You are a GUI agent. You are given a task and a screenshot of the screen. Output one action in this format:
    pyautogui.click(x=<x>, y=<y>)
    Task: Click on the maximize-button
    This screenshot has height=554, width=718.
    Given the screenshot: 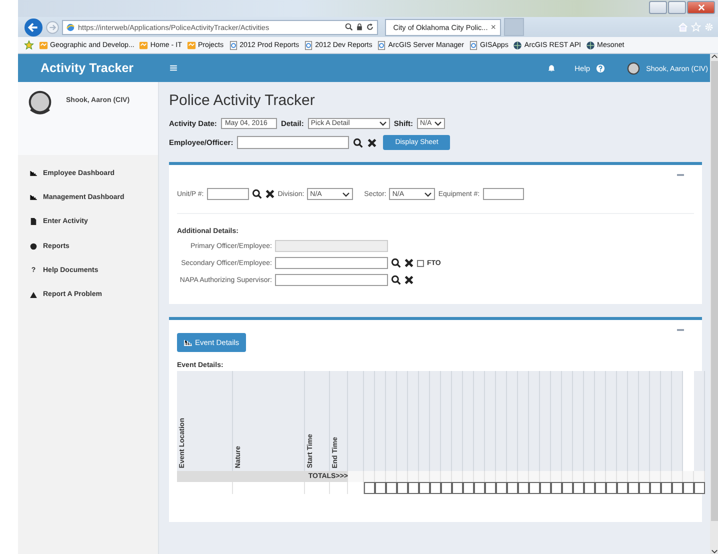 What is the action you would take?
    pyautogui.click(x=677, y=7)
    